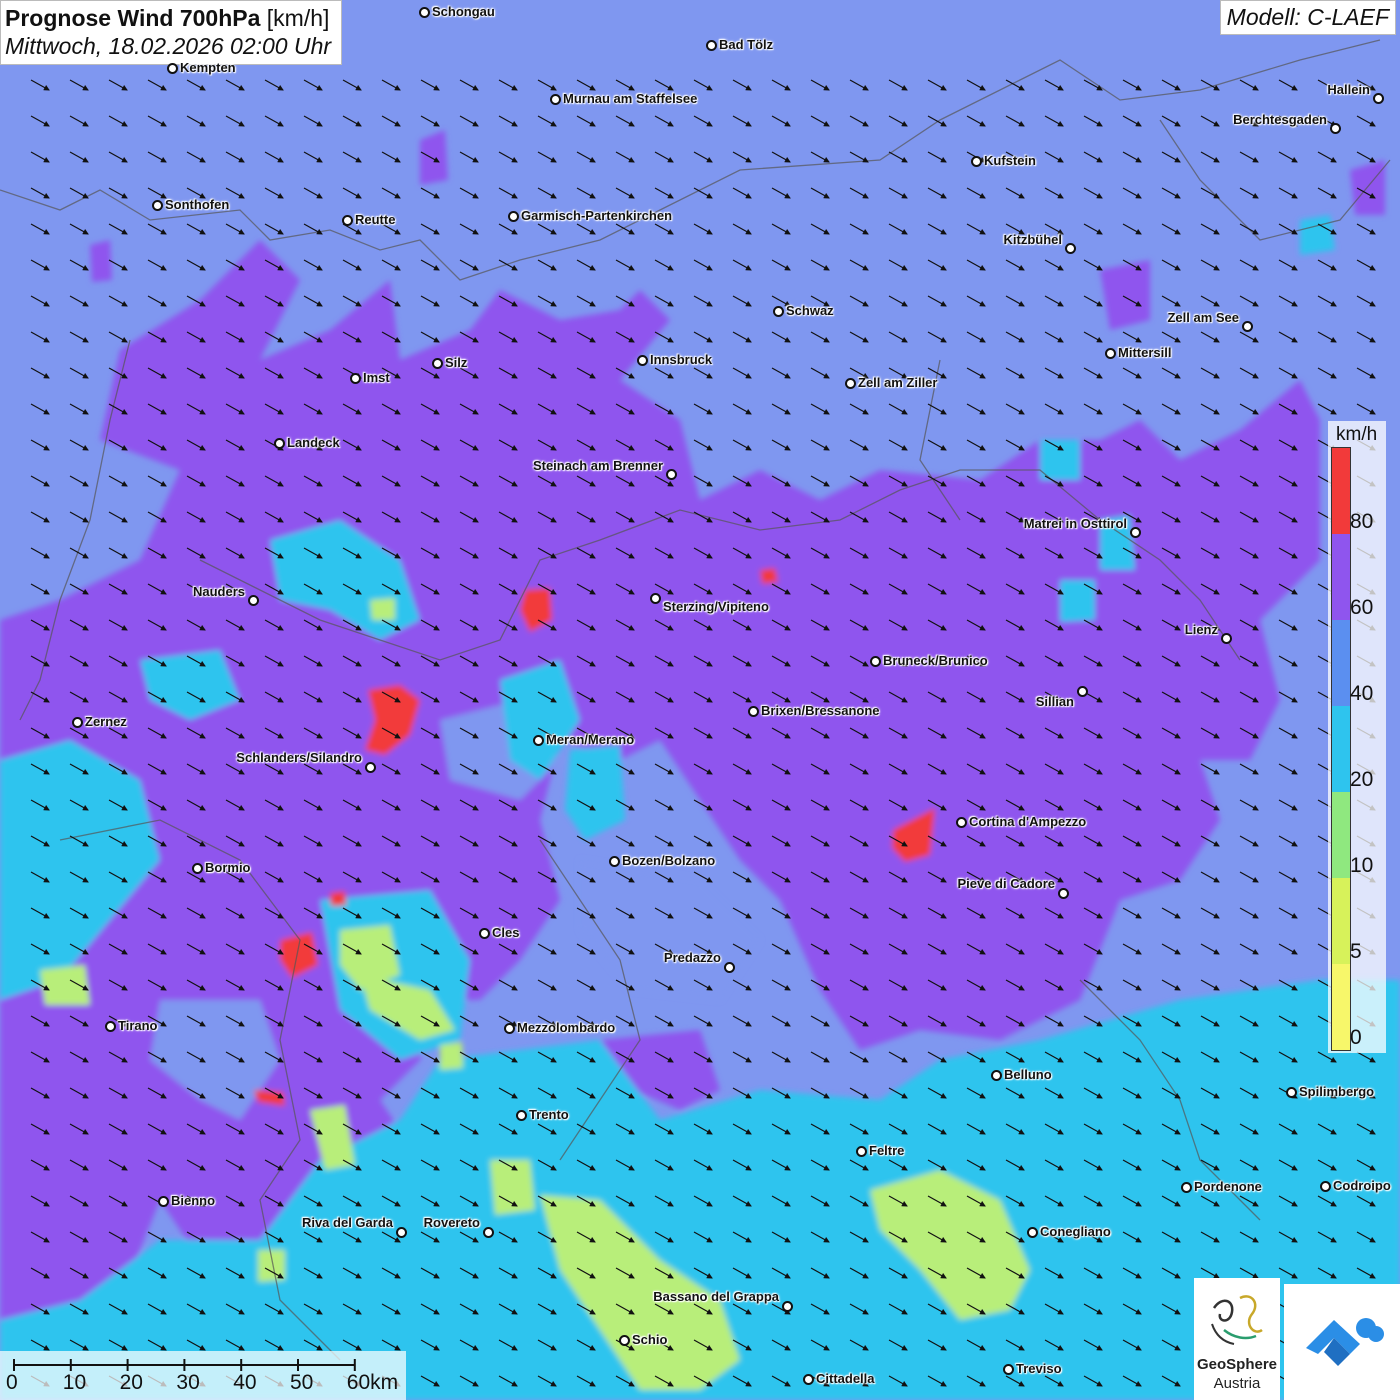  What do you see at coordinates (1145, 352) in the screenshot?
I see `city-label: Mittersill` at bounding box center [1145, 352].